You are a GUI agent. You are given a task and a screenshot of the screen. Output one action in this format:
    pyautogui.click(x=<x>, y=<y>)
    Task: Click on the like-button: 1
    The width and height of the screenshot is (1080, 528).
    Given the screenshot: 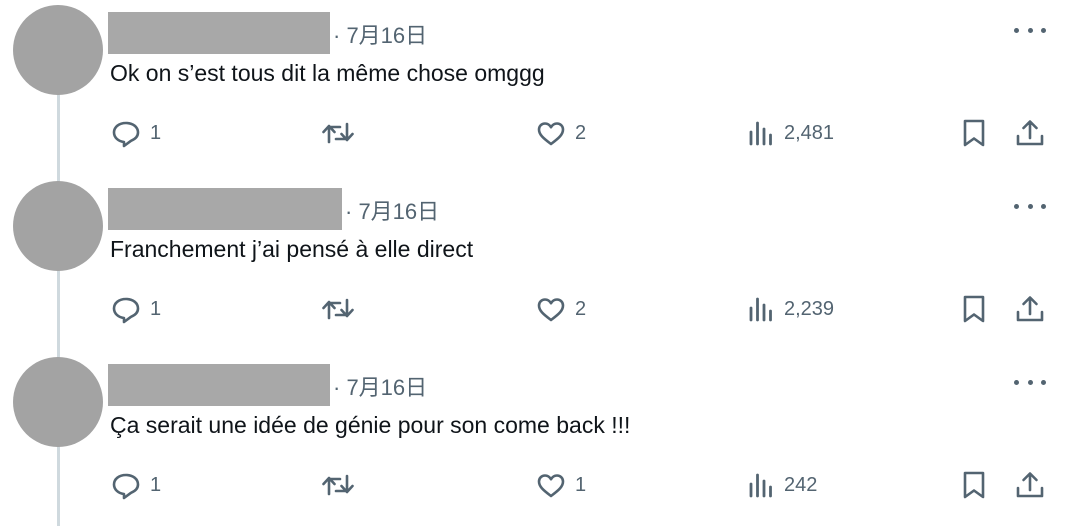 What is the action you would take?
    pyautogui.click(x=560, y=485)
    